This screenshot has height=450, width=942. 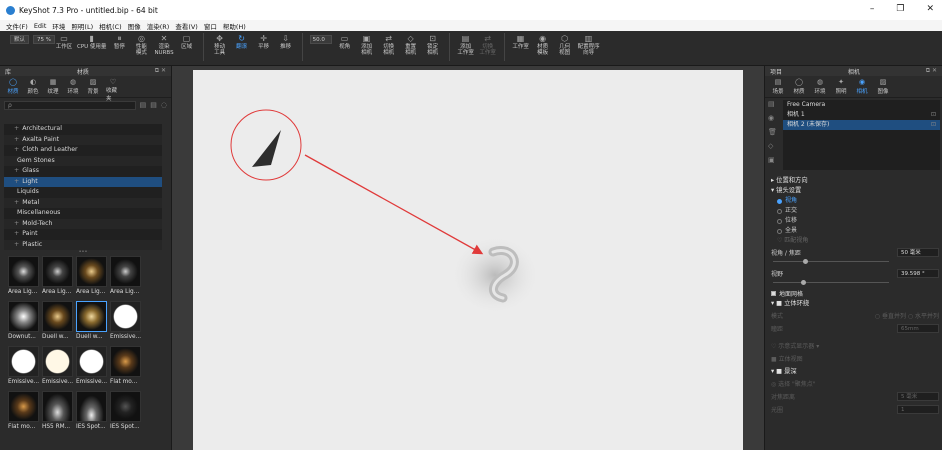 I want to click on sync-icon: ◌, so click(x=164, y=105).